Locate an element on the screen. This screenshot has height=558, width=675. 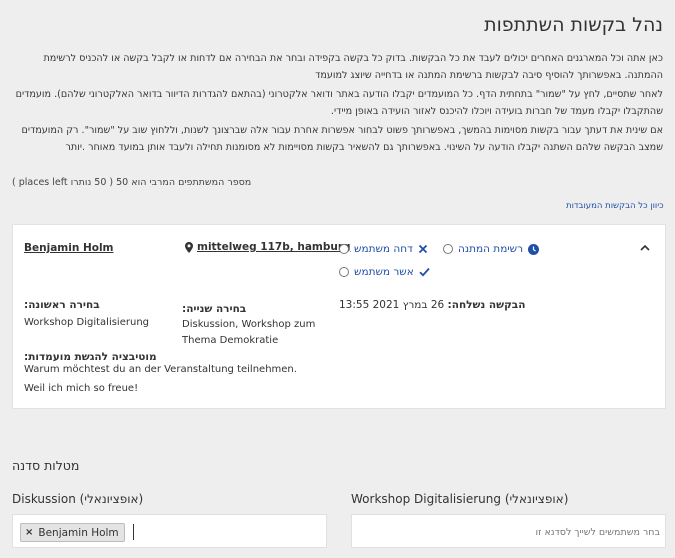
user-chip: × Benjamin Holm is located at coordinates (72, 532).